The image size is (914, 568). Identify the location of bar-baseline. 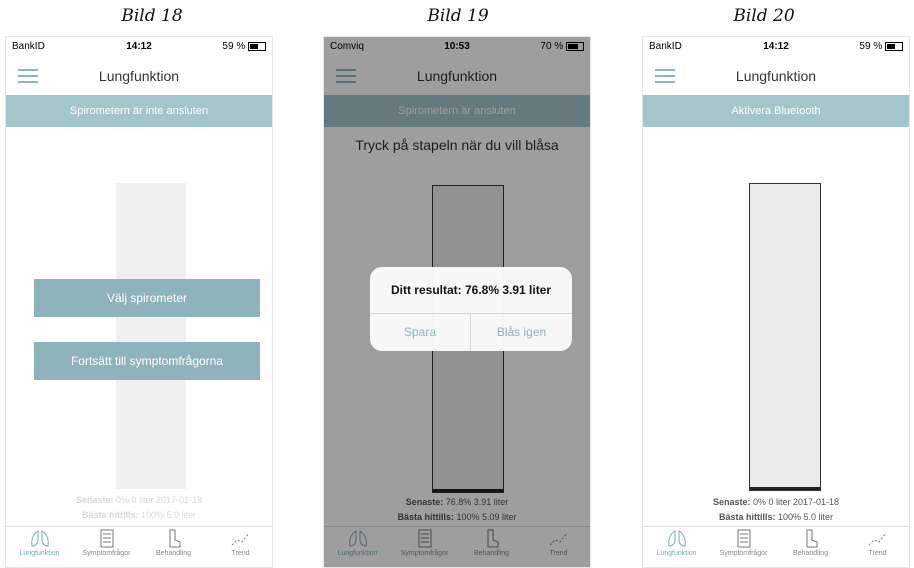
(785, 488).